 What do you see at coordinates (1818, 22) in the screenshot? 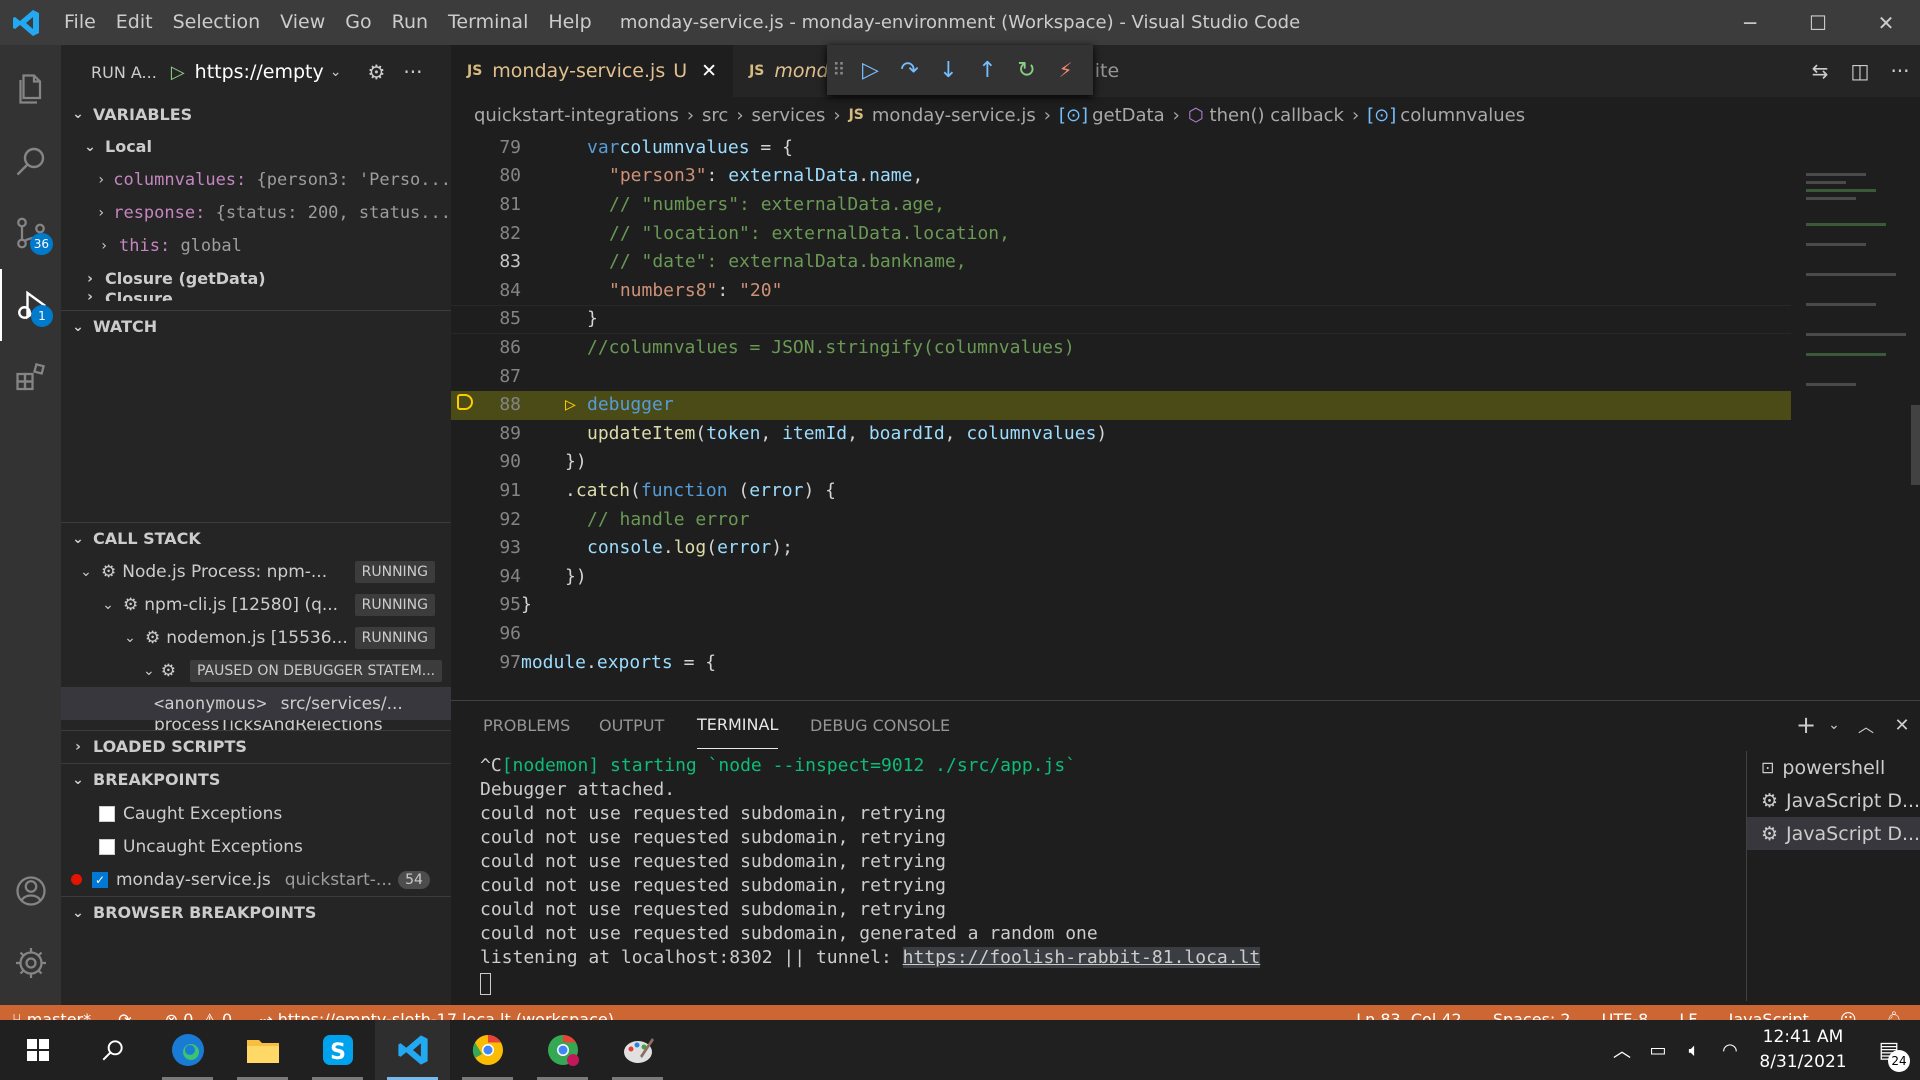
I see `maximize-button: ☐` at bounding box center [1818, 22].